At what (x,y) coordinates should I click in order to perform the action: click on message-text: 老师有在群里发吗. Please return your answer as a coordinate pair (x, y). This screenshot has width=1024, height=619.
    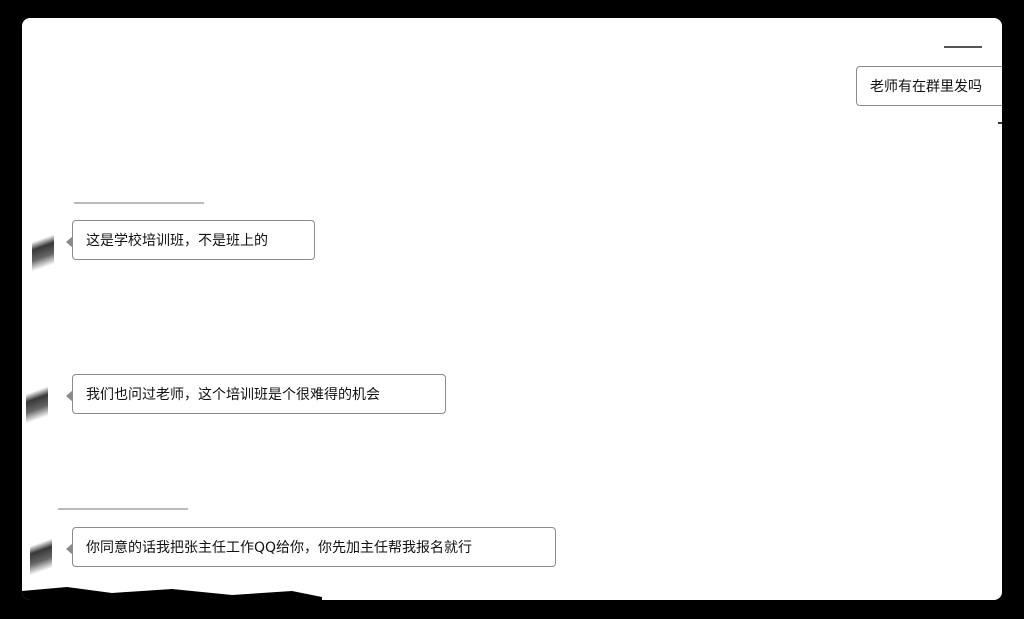
    Looking at the image, I should click on (926, 87).